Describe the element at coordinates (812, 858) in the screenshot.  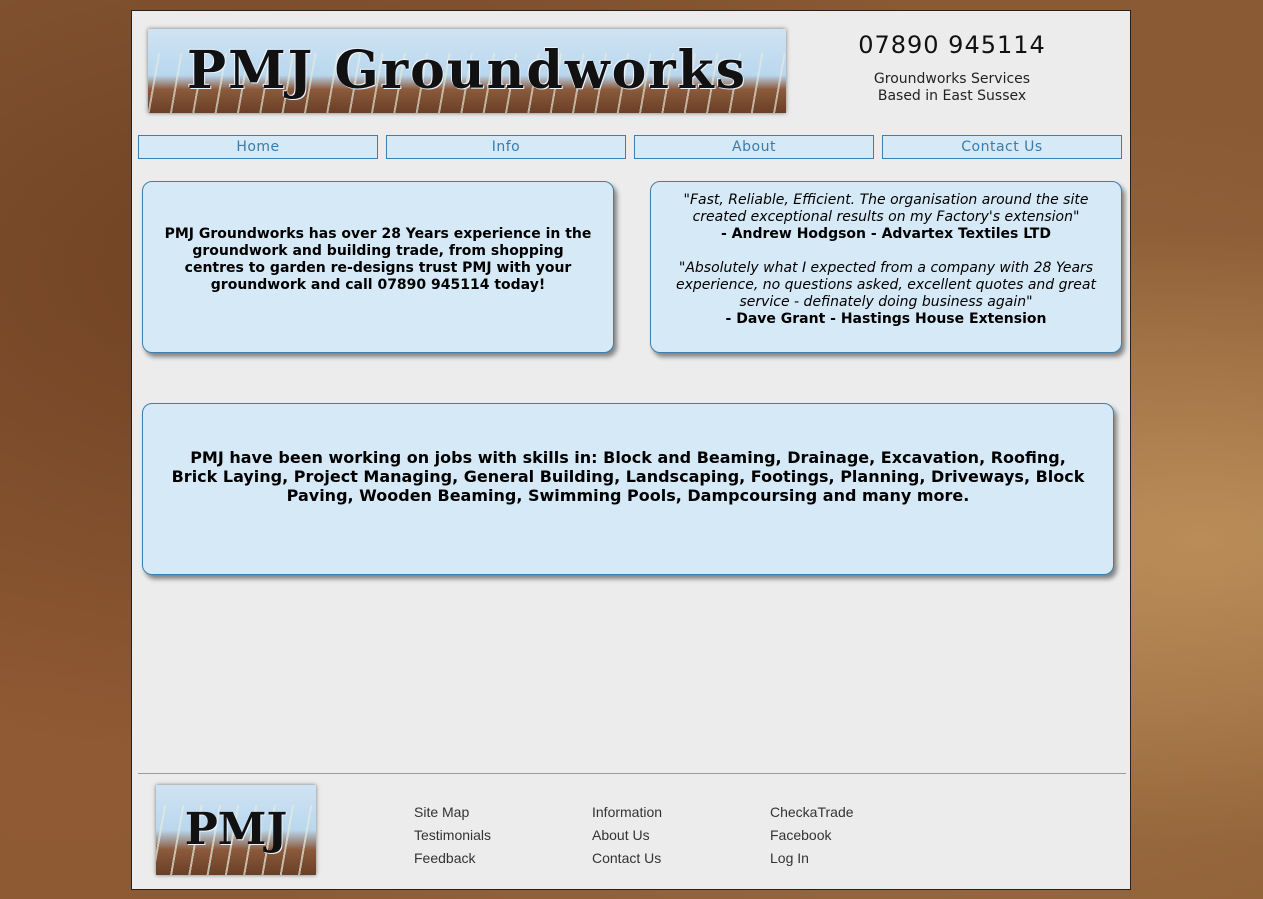
I see `footer-link-log-in: Log In` at that location.